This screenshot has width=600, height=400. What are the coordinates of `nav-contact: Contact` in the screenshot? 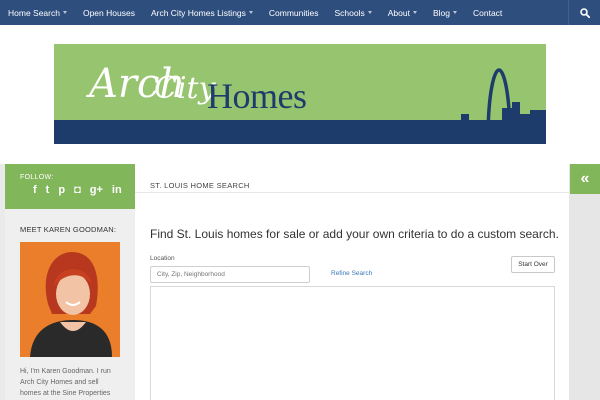 It's located at (487, 12).